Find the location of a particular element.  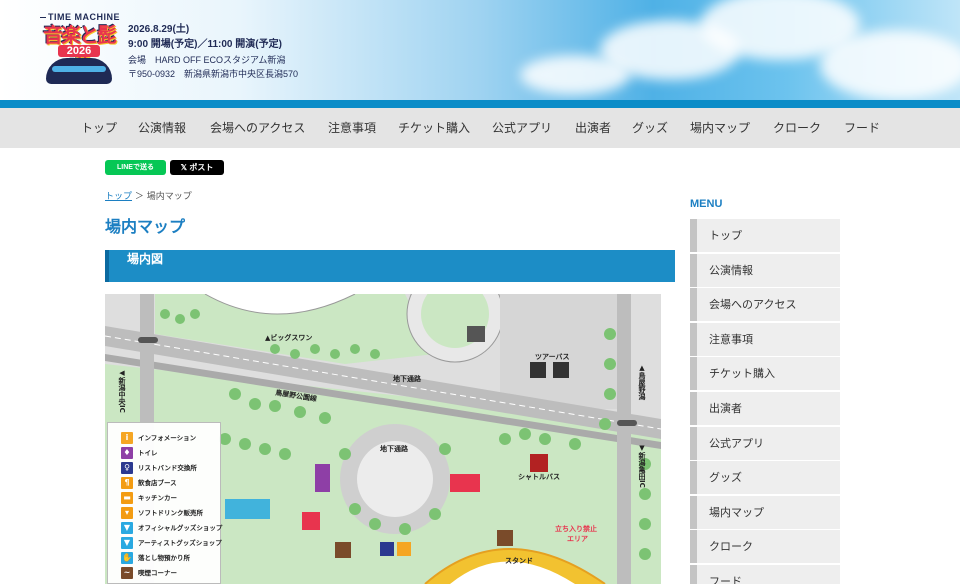

nav-item-cloak: クローク is located at coordinates (797, 128).